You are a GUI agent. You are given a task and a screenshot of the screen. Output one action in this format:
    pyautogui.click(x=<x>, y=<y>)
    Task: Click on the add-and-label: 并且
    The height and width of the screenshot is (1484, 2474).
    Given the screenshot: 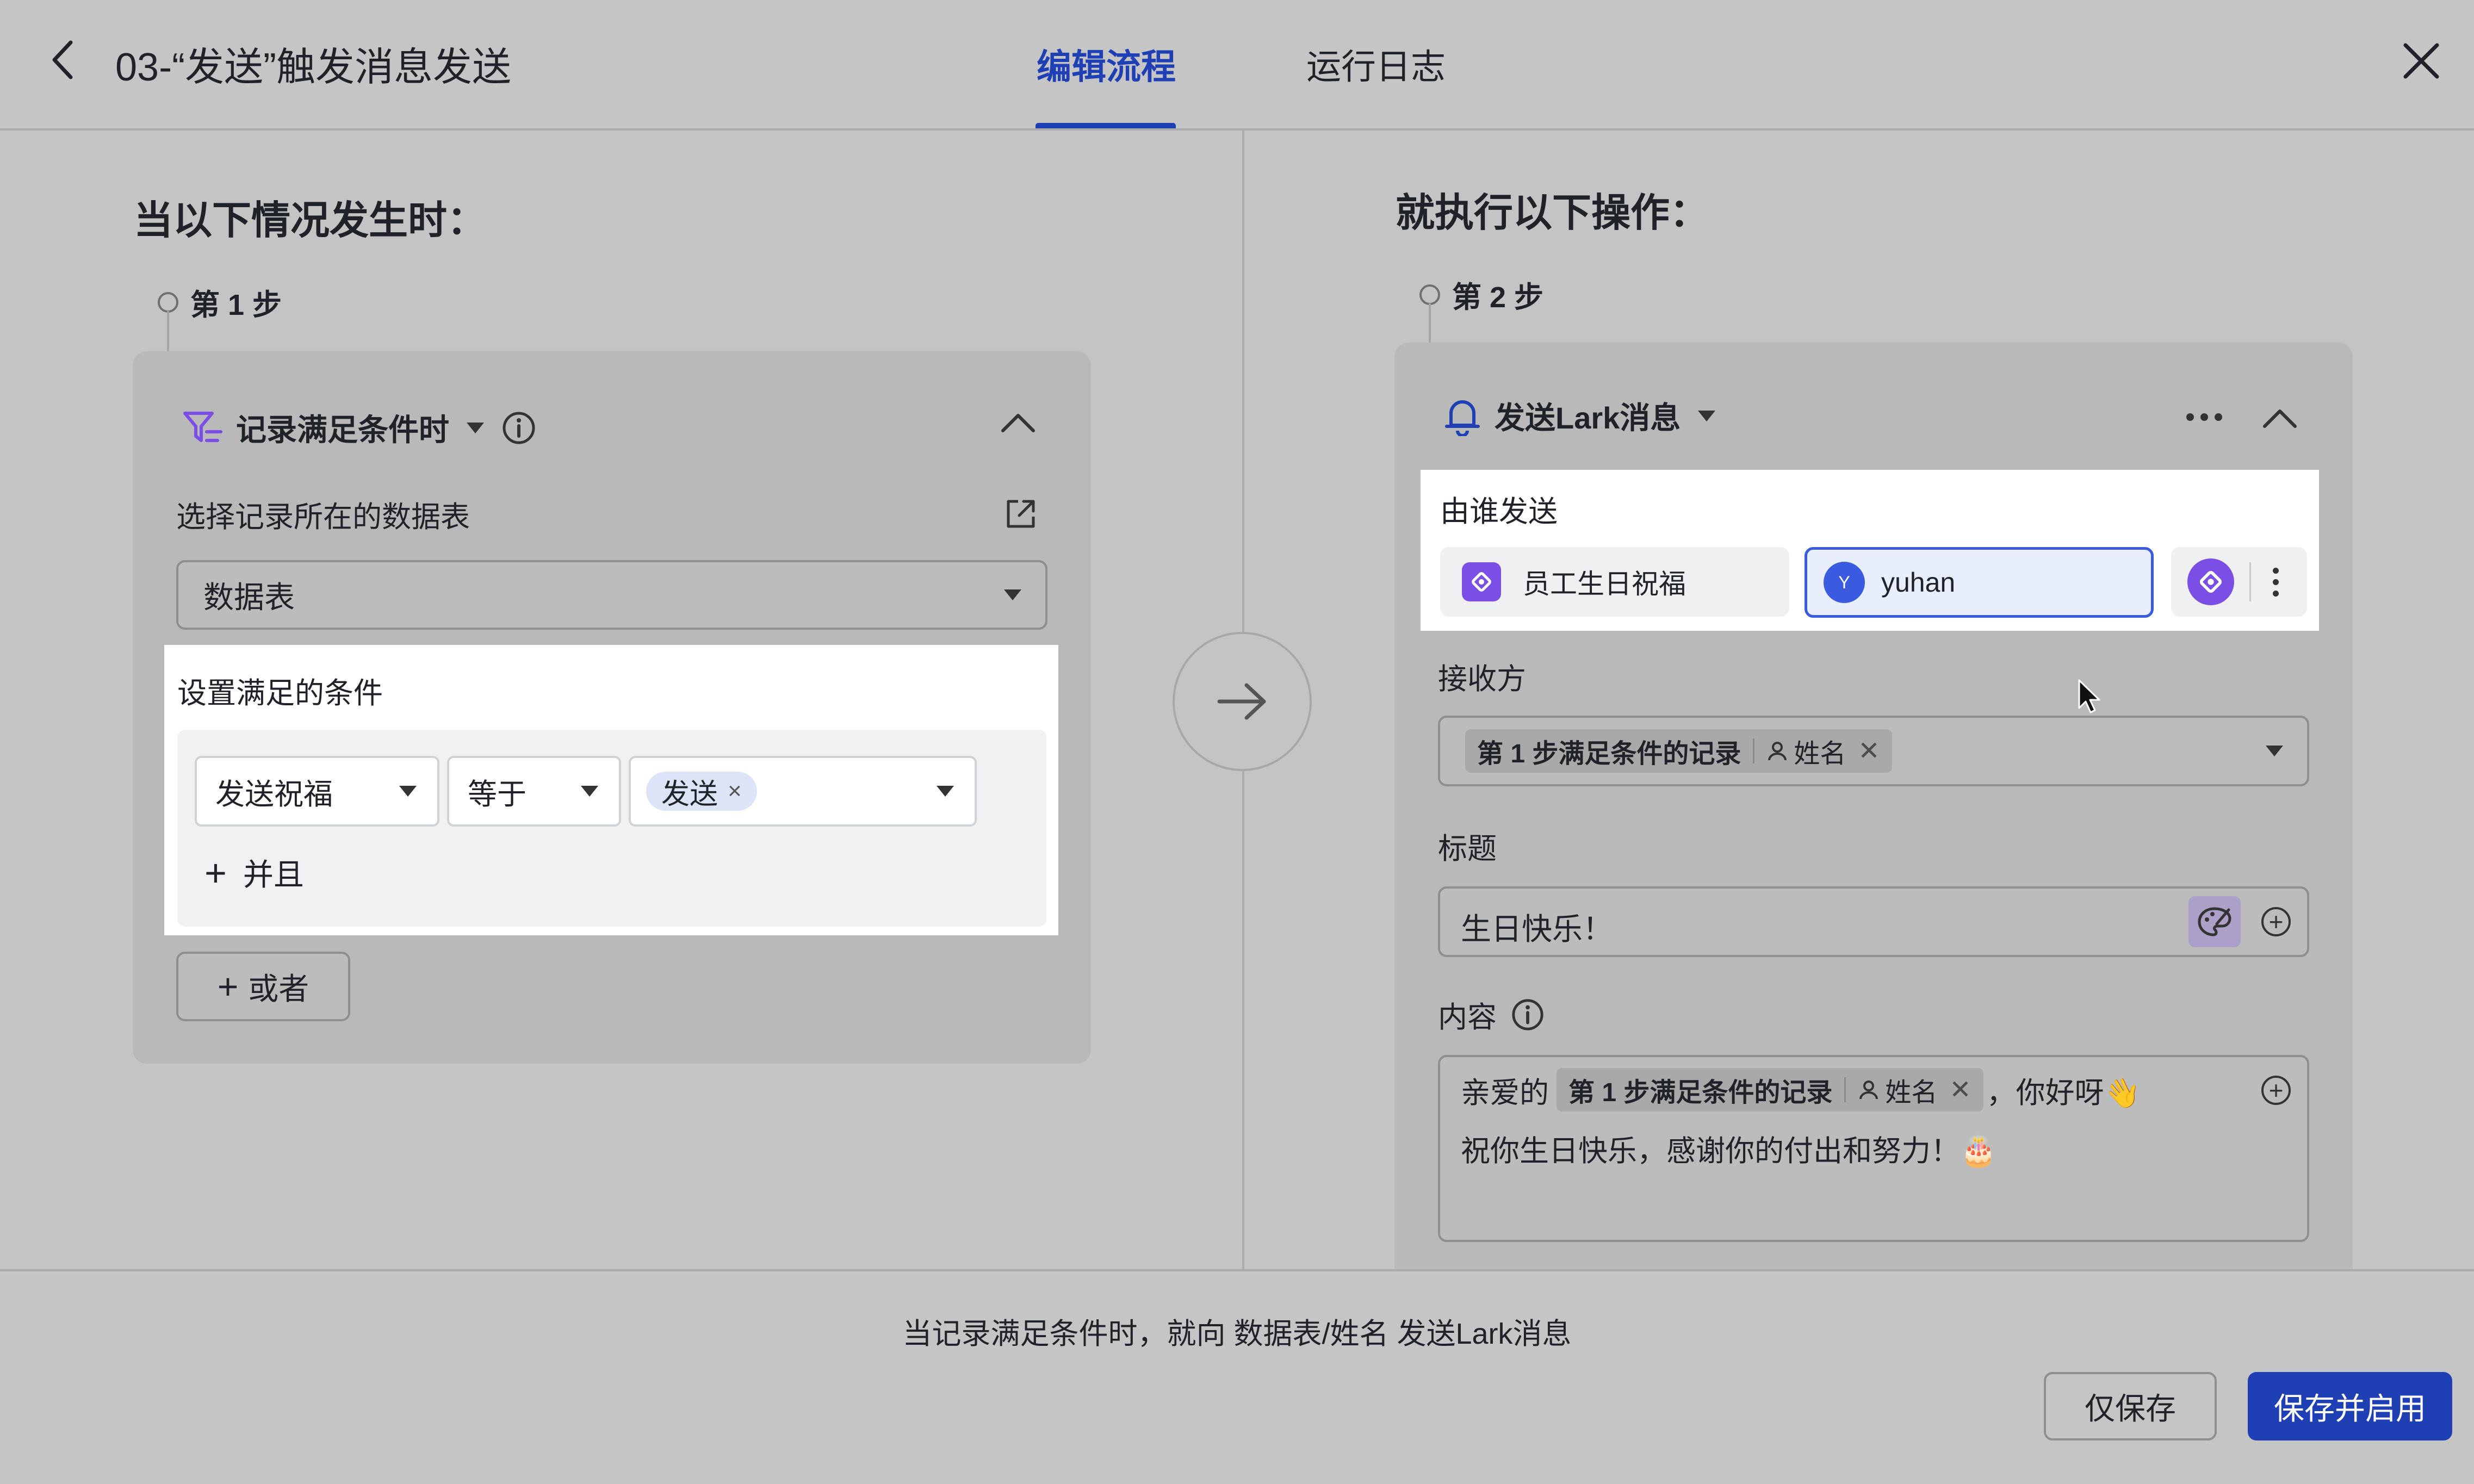 What is the action you would take?
    pyautogui.click(x=273, y=875)
    